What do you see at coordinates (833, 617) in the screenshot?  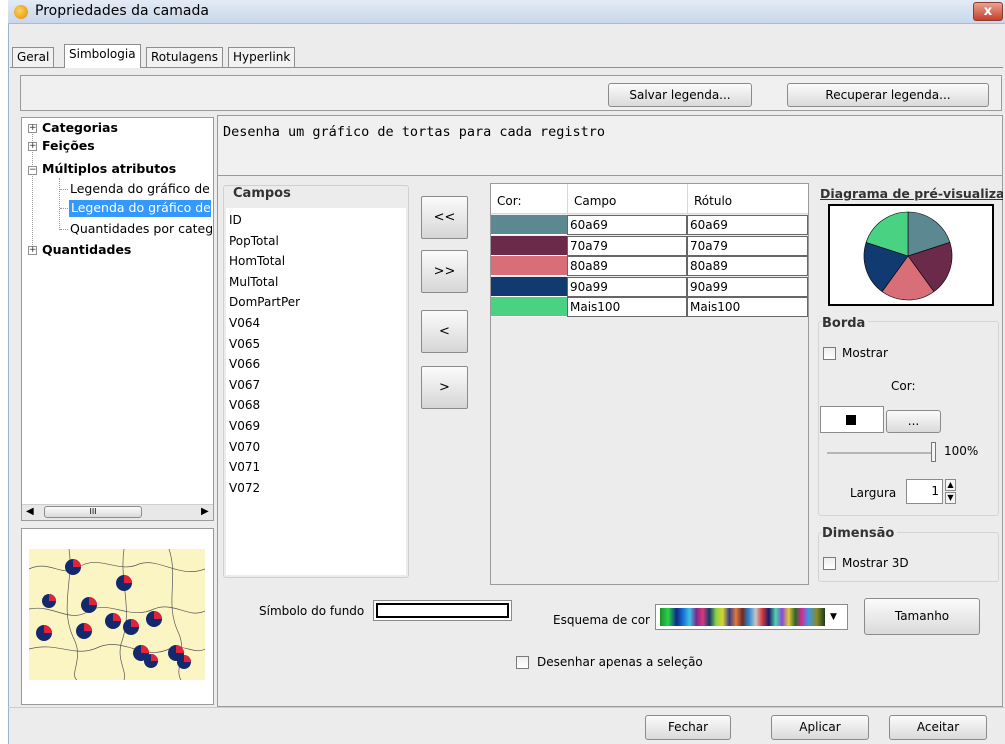 I see `chevron-down-icon: ▼` at bounding box center [833, 617].